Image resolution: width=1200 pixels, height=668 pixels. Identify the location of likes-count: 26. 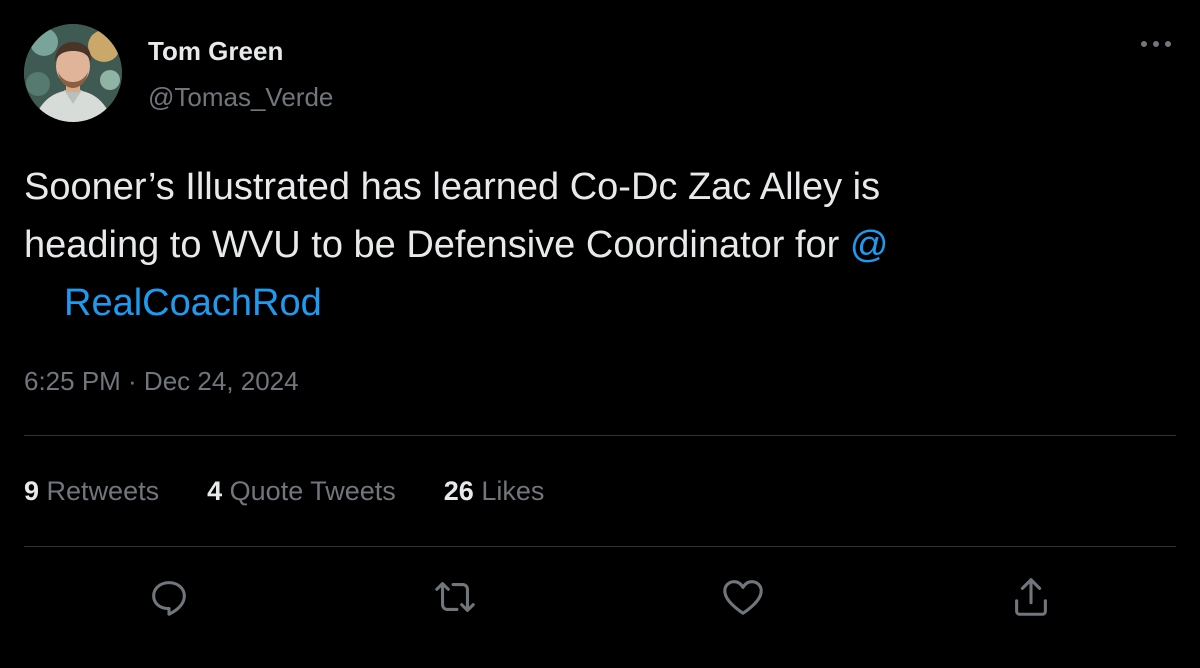
(458, 491).